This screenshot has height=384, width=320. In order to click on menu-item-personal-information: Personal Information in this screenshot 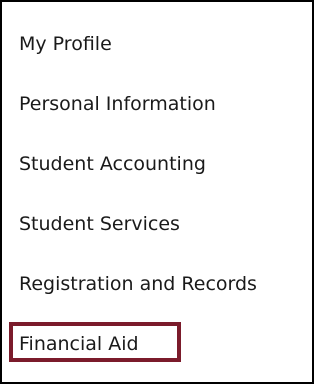, I will do `click(117, 104)`.